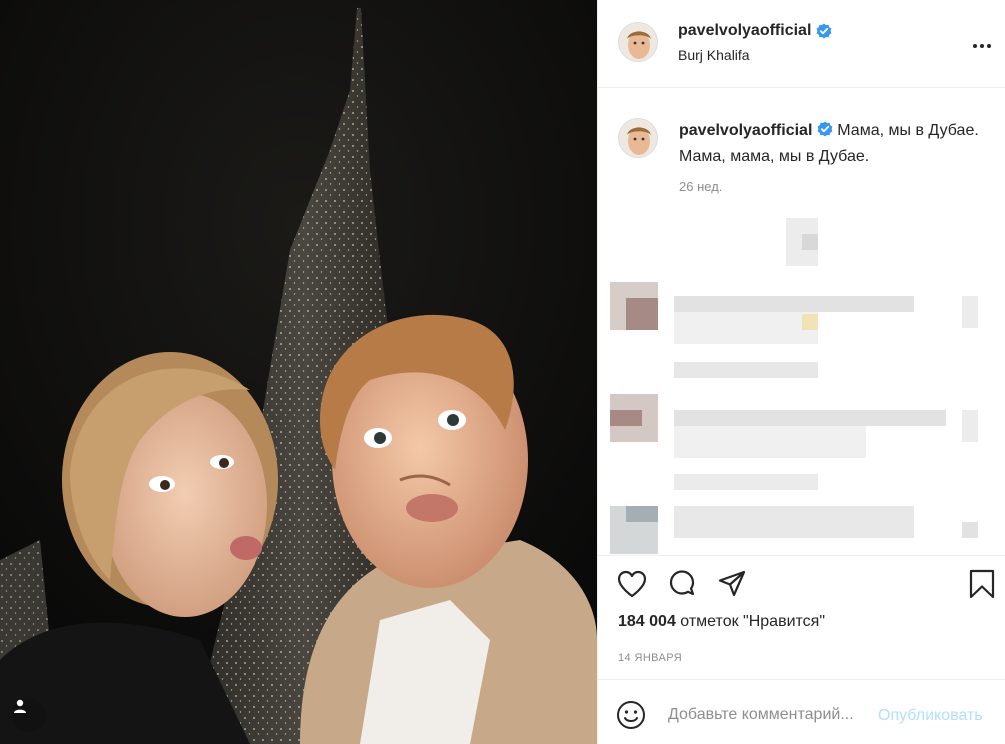  I want to click on caption-author-avatar, so click(638, 138).